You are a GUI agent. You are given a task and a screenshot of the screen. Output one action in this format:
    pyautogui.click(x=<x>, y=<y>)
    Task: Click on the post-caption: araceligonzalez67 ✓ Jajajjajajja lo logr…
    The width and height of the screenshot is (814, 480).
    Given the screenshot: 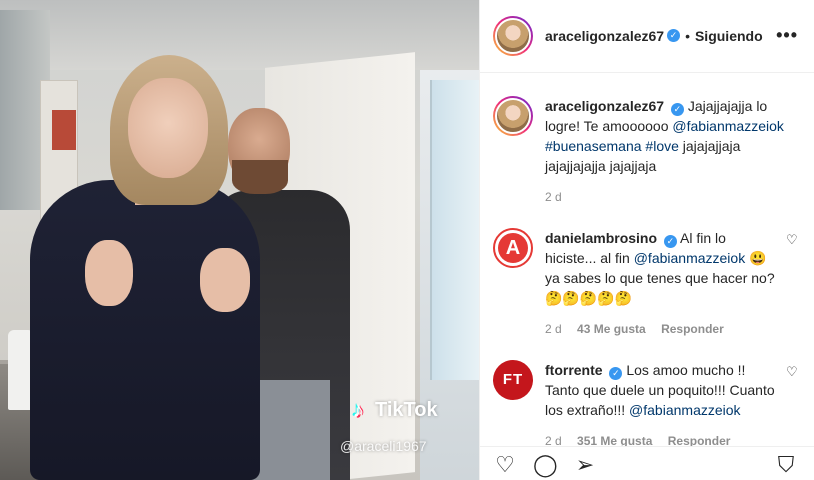 What is the action you would take?
    pyautogui.click(x=645, y=138)
    